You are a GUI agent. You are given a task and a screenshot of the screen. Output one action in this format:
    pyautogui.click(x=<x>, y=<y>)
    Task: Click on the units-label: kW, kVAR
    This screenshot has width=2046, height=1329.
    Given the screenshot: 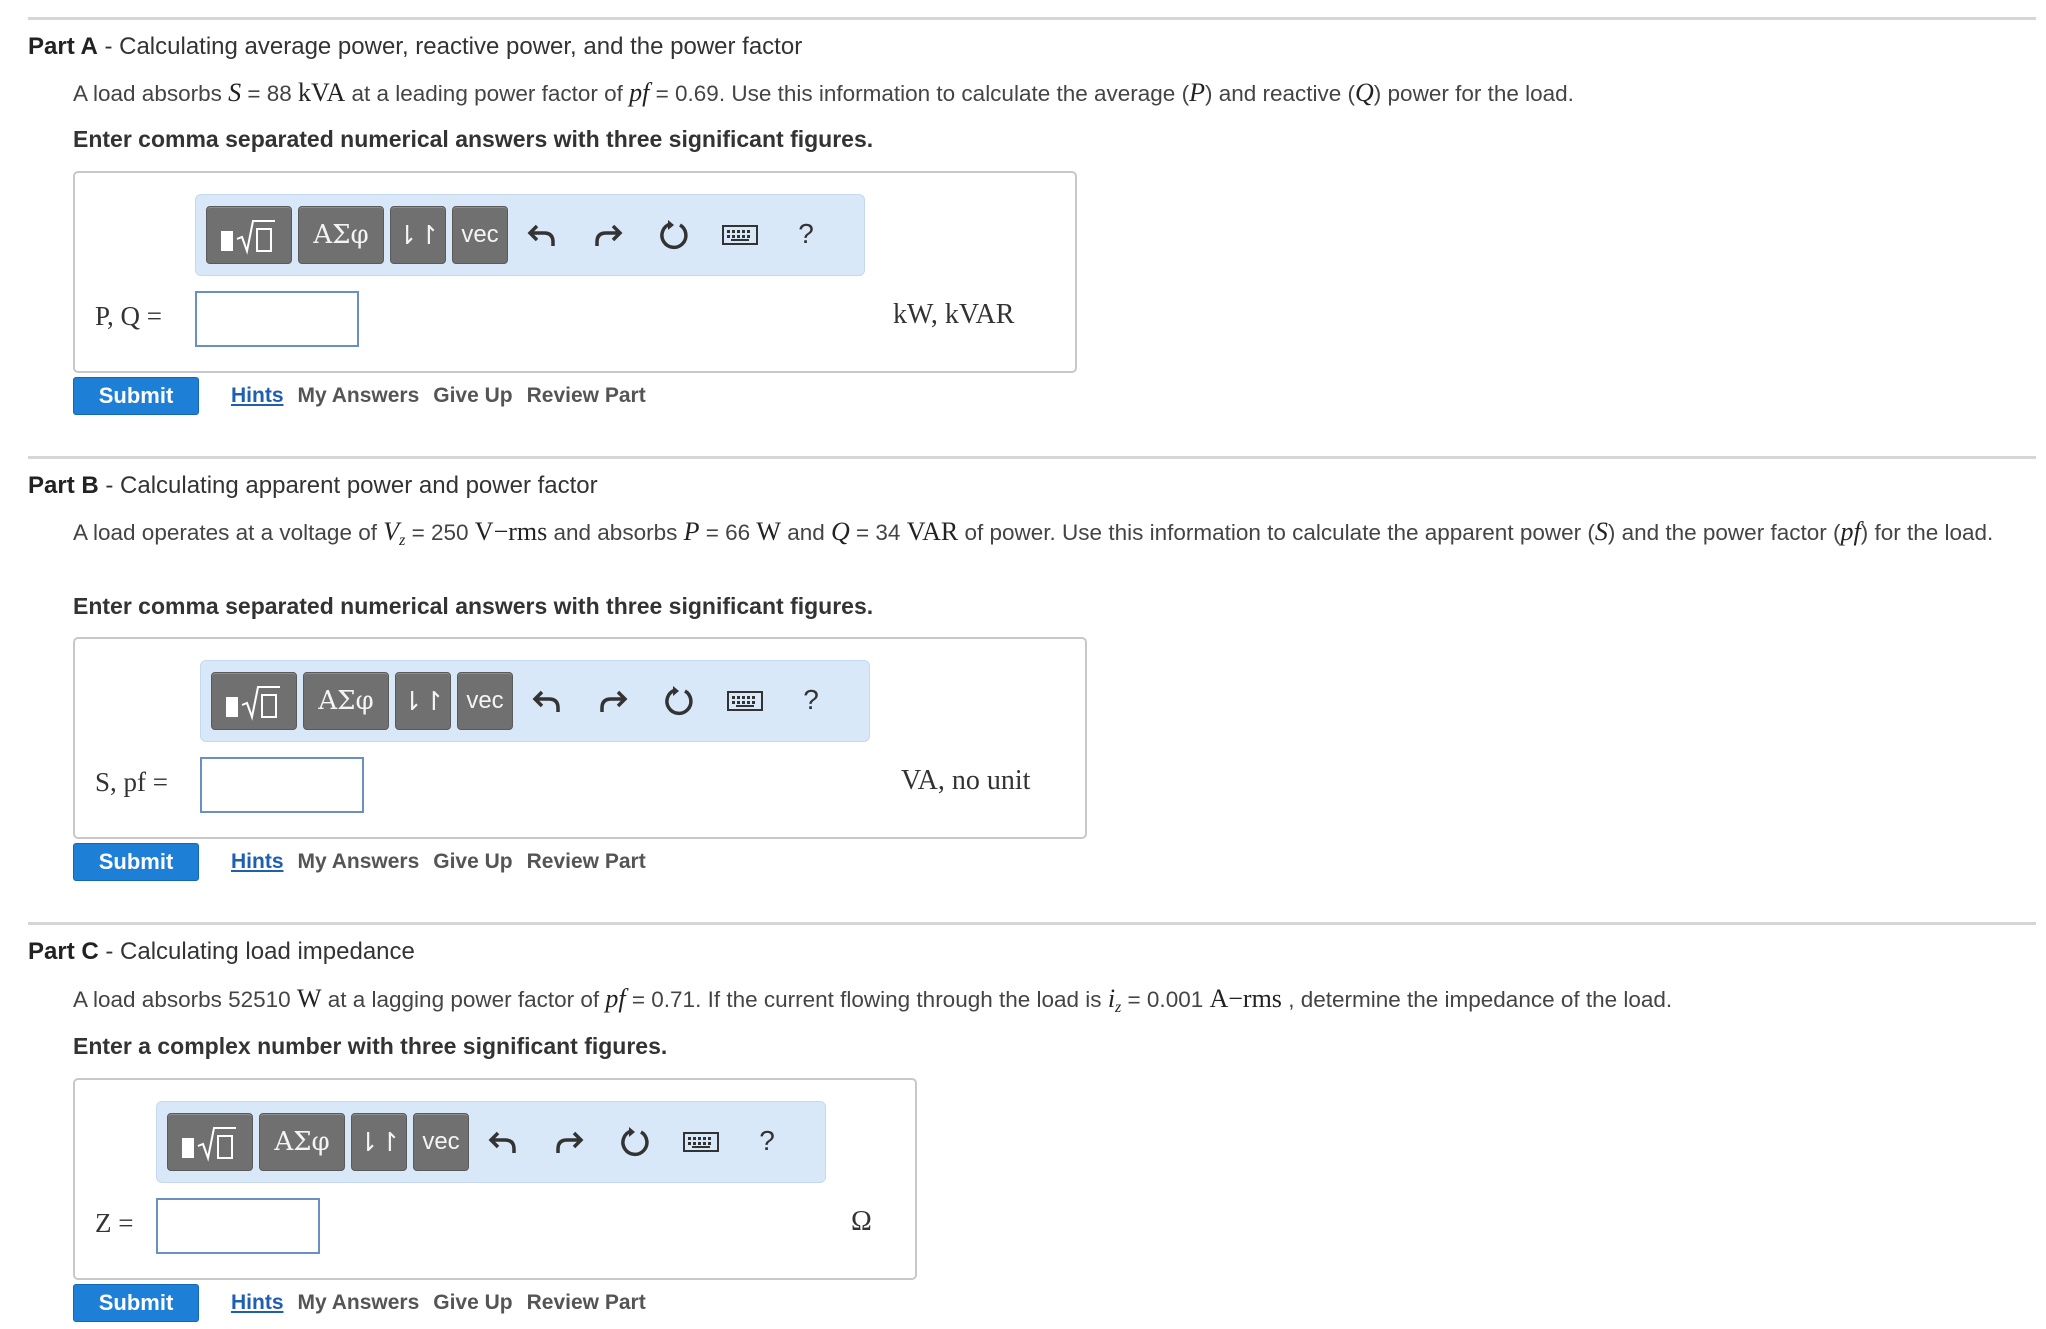 What is the action you would take?
    pyautogui.click(x=954, y=314)
    